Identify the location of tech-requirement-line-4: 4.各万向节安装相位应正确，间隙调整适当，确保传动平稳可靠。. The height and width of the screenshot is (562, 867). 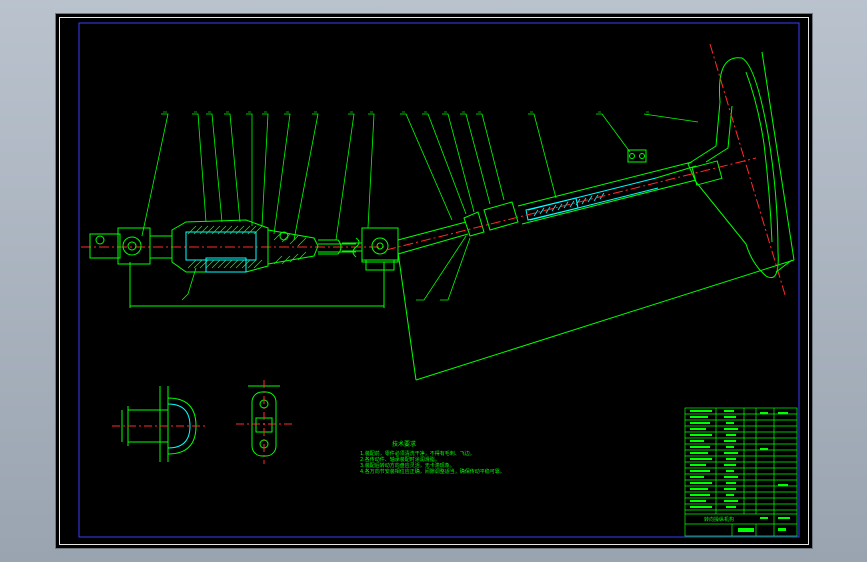
(432, 471).